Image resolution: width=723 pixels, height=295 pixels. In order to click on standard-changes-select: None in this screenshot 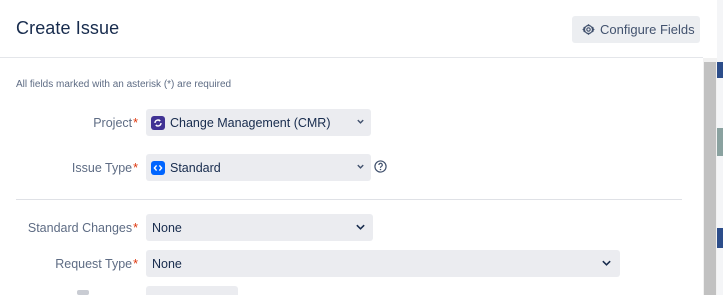, I will do `click(259, 227)`.